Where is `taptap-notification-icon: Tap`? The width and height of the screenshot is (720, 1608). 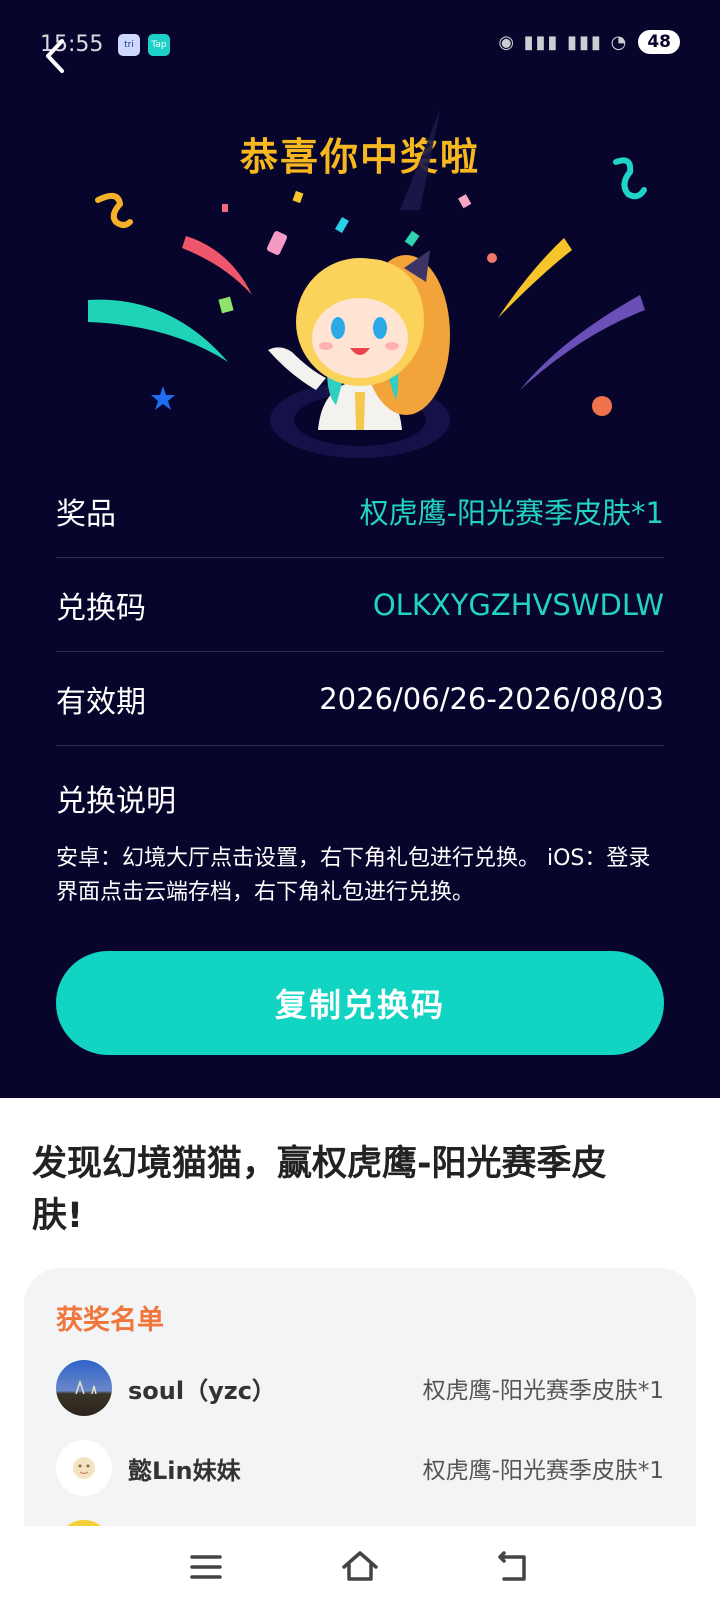
taptap-notification-icon: Tap is located at coordinates (159, 45).